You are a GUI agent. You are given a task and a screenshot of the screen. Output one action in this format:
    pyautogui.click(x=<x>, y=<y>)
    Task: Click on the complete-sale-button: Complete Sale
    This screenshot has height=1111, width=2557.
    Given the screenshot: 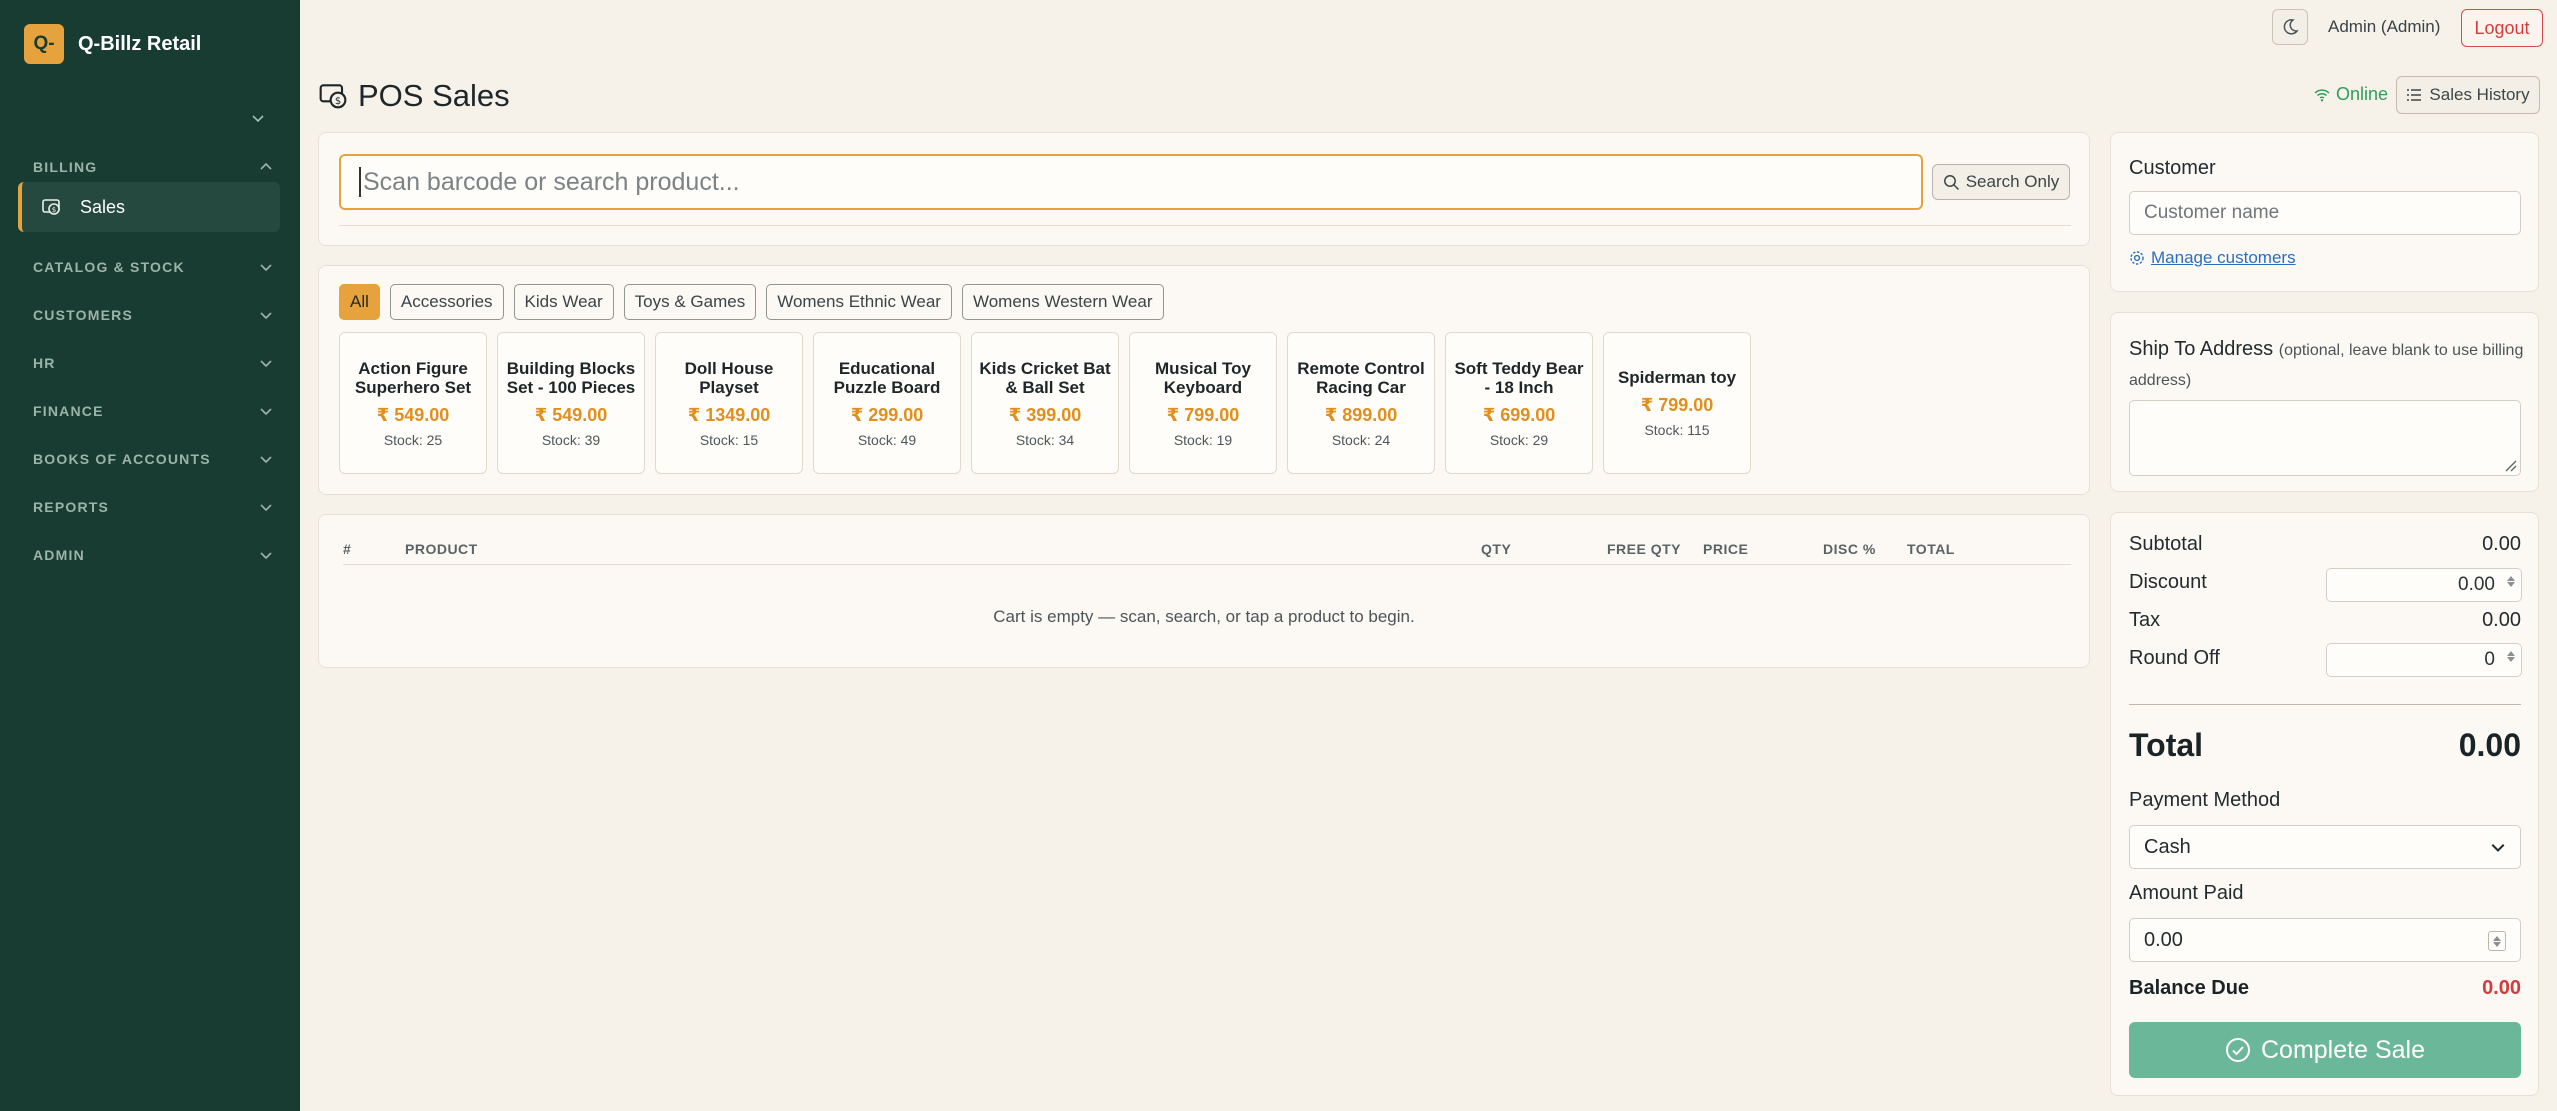 What is the action you would take?
    pyautogui.click(x=2325, y=1050)
    